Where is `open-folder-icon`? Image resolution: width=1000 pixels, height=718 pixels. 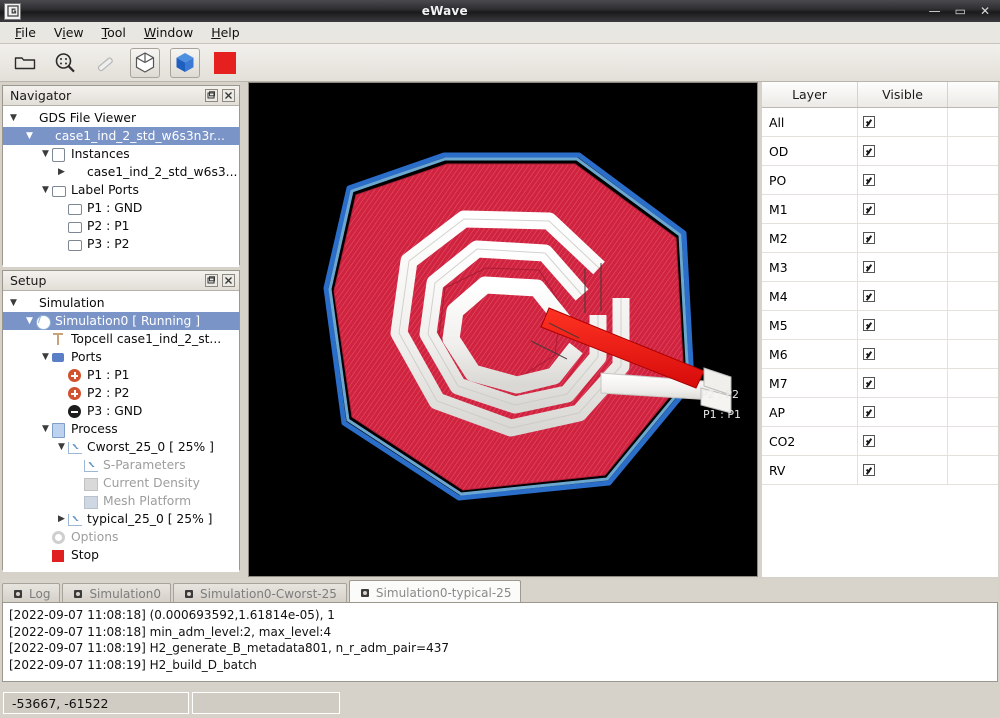
open-folder-icon is located at coordinates (25, 63).